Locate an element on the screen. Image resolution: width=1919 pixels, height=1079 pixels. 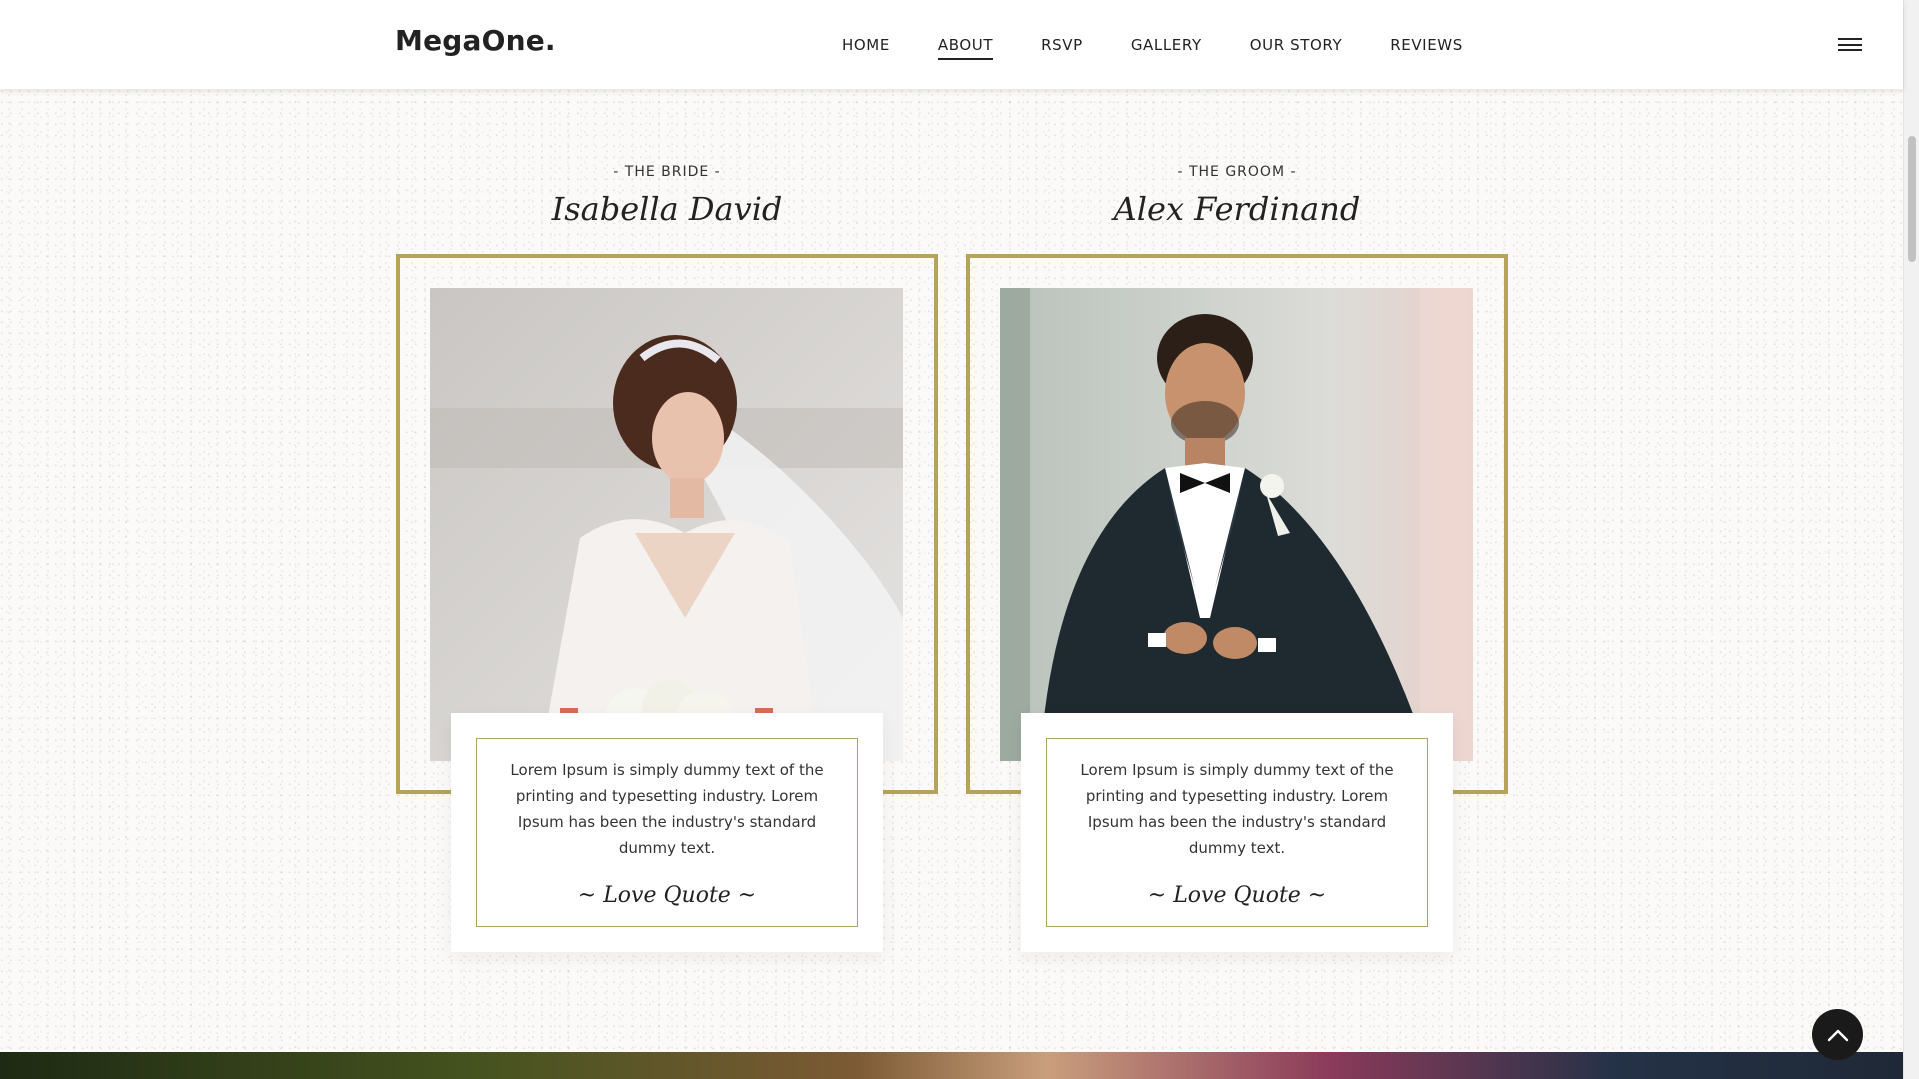
groom-photo-illustration is located at coordinates (1236, 524).